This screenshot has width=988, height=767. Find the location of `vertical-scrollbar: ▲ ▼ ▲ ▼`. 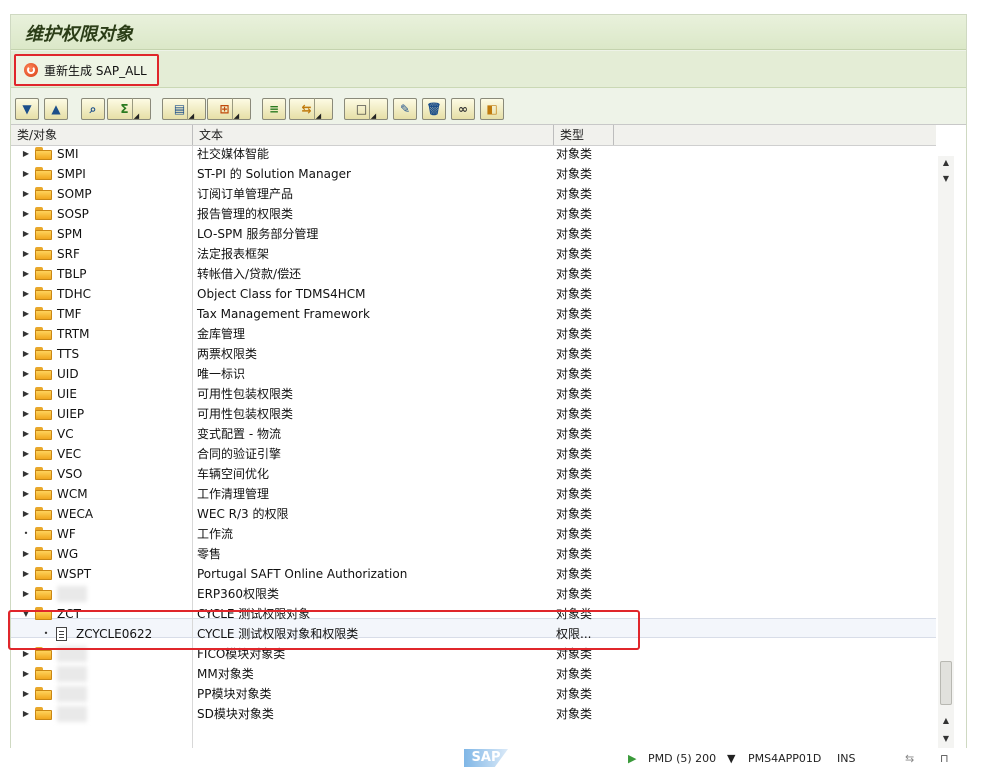

vertical-scrollbar: ▲ ▼ ▲ ▼ is located at coordinates (946, 452).